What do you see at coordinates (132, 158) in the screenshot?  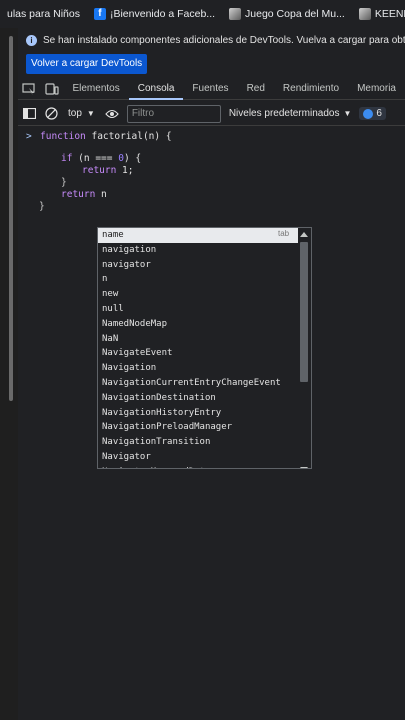 I see `code-text: ) {` at bounding box center [132, 158].